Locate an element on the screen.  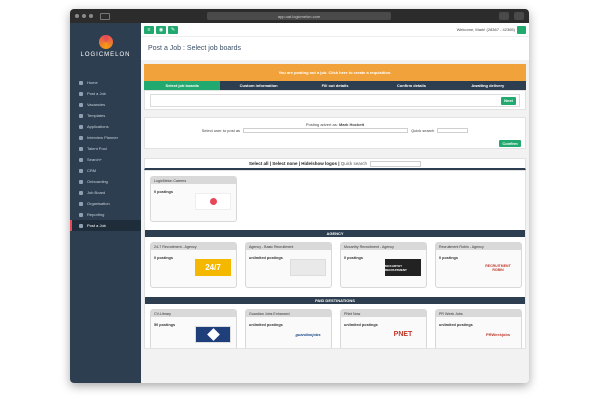
menu-icon: ≡ is located at coordinates (149, 29).